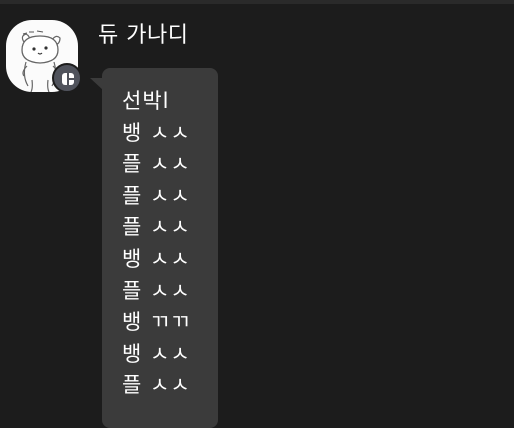  What do you see at coordinates (146, 101) in the screenshot?
I see `message-line: 선박l` at bounding box center [146, 101].